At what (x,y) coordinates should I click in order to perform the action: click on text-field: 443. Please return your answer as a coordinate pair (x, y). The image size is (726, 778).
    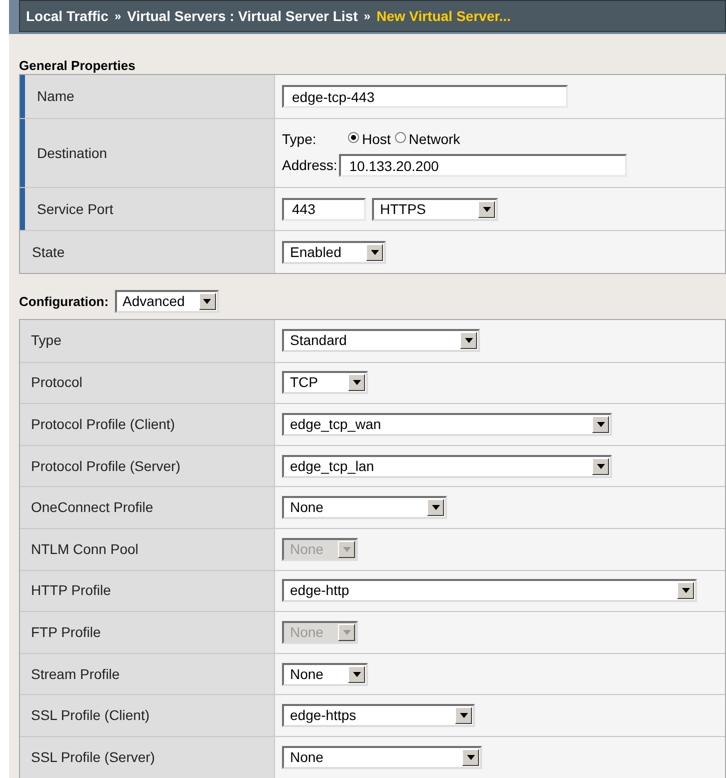
    Looking at the image, I should click on (324, 209).